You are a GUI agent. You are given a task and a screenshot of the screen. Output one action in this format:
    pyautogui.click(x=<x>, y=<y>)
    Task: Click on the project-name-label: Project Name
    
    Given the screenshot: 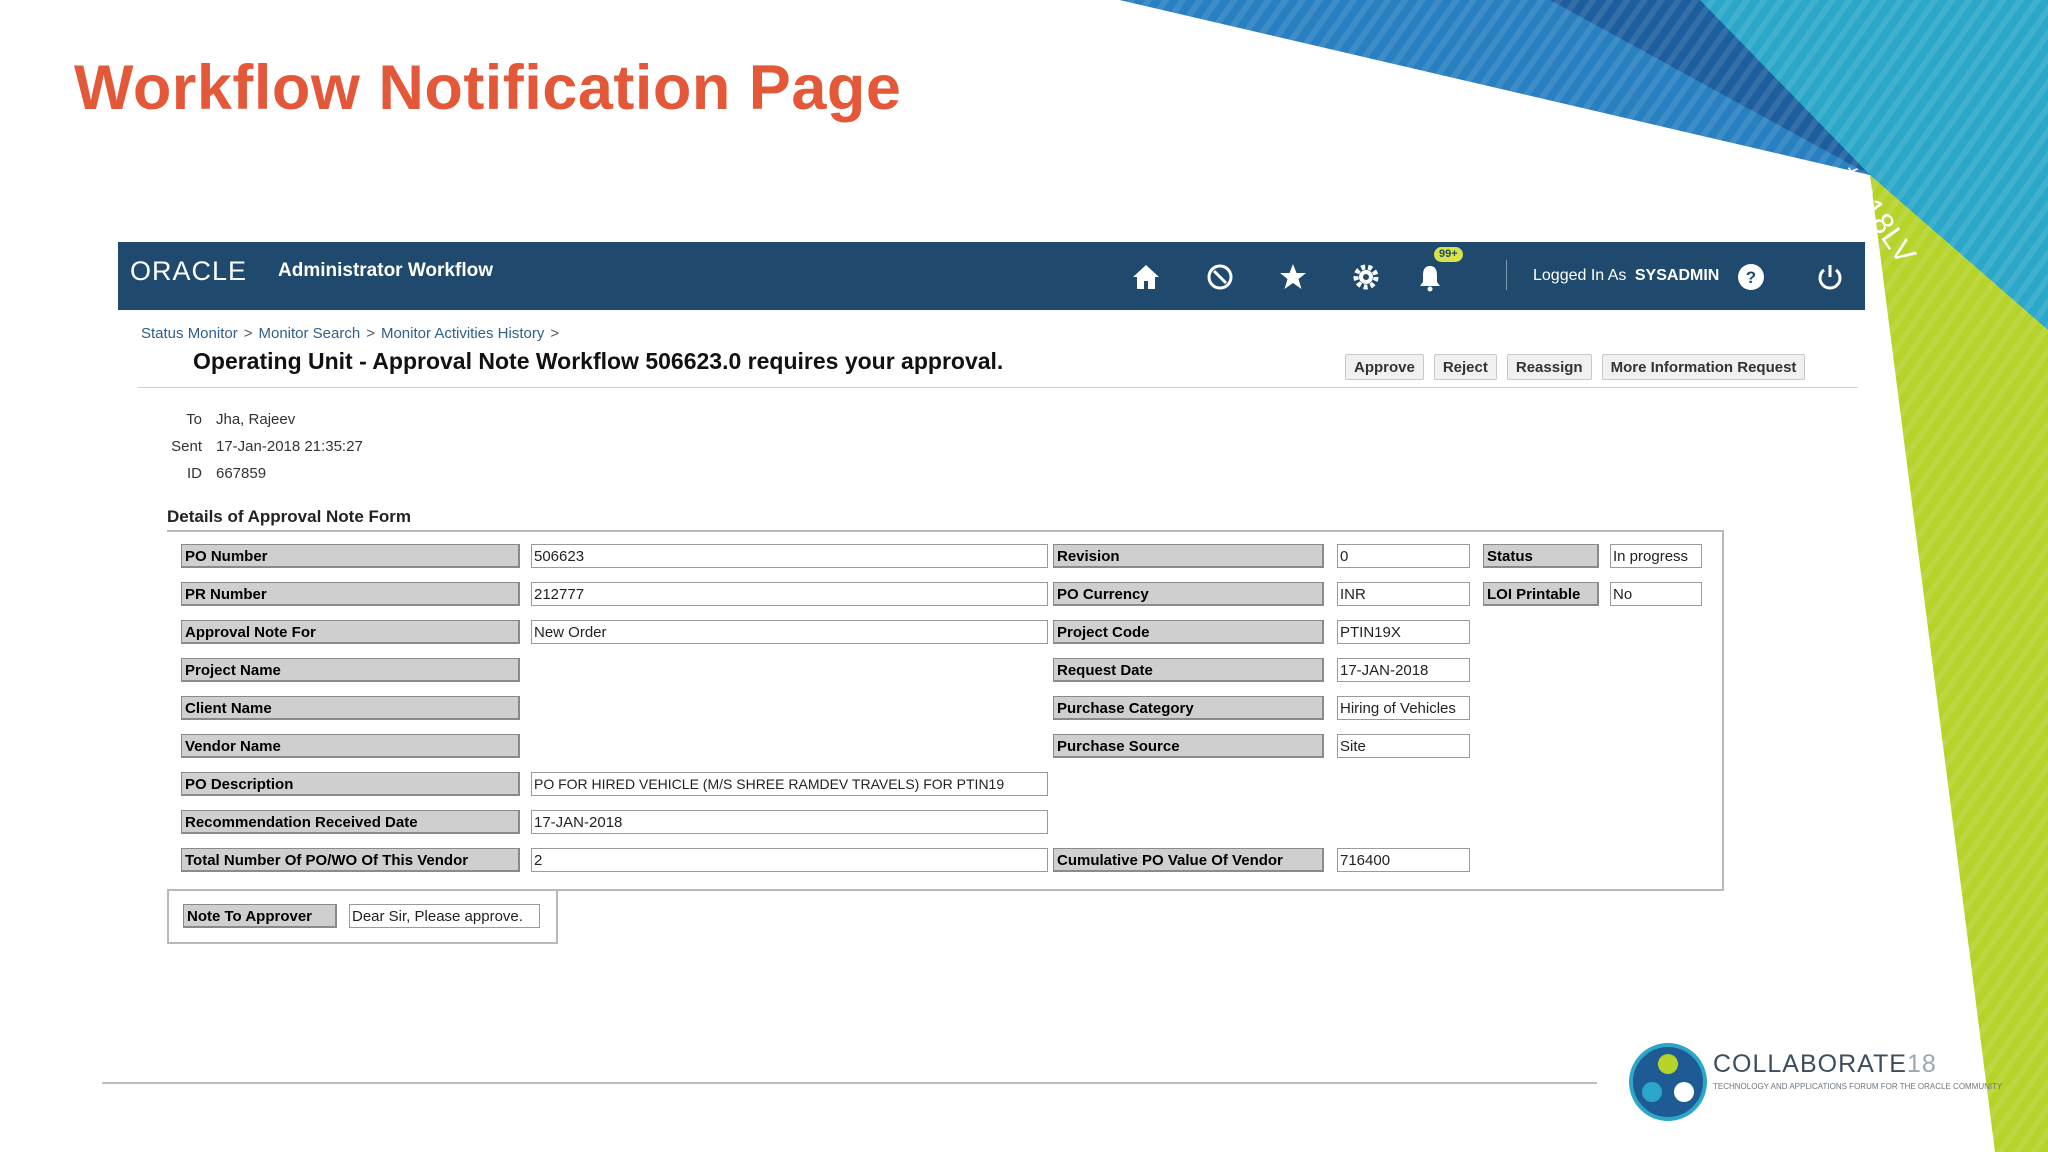 What is the action you would take?
    pyautogui.click(x=350, y=670)
    